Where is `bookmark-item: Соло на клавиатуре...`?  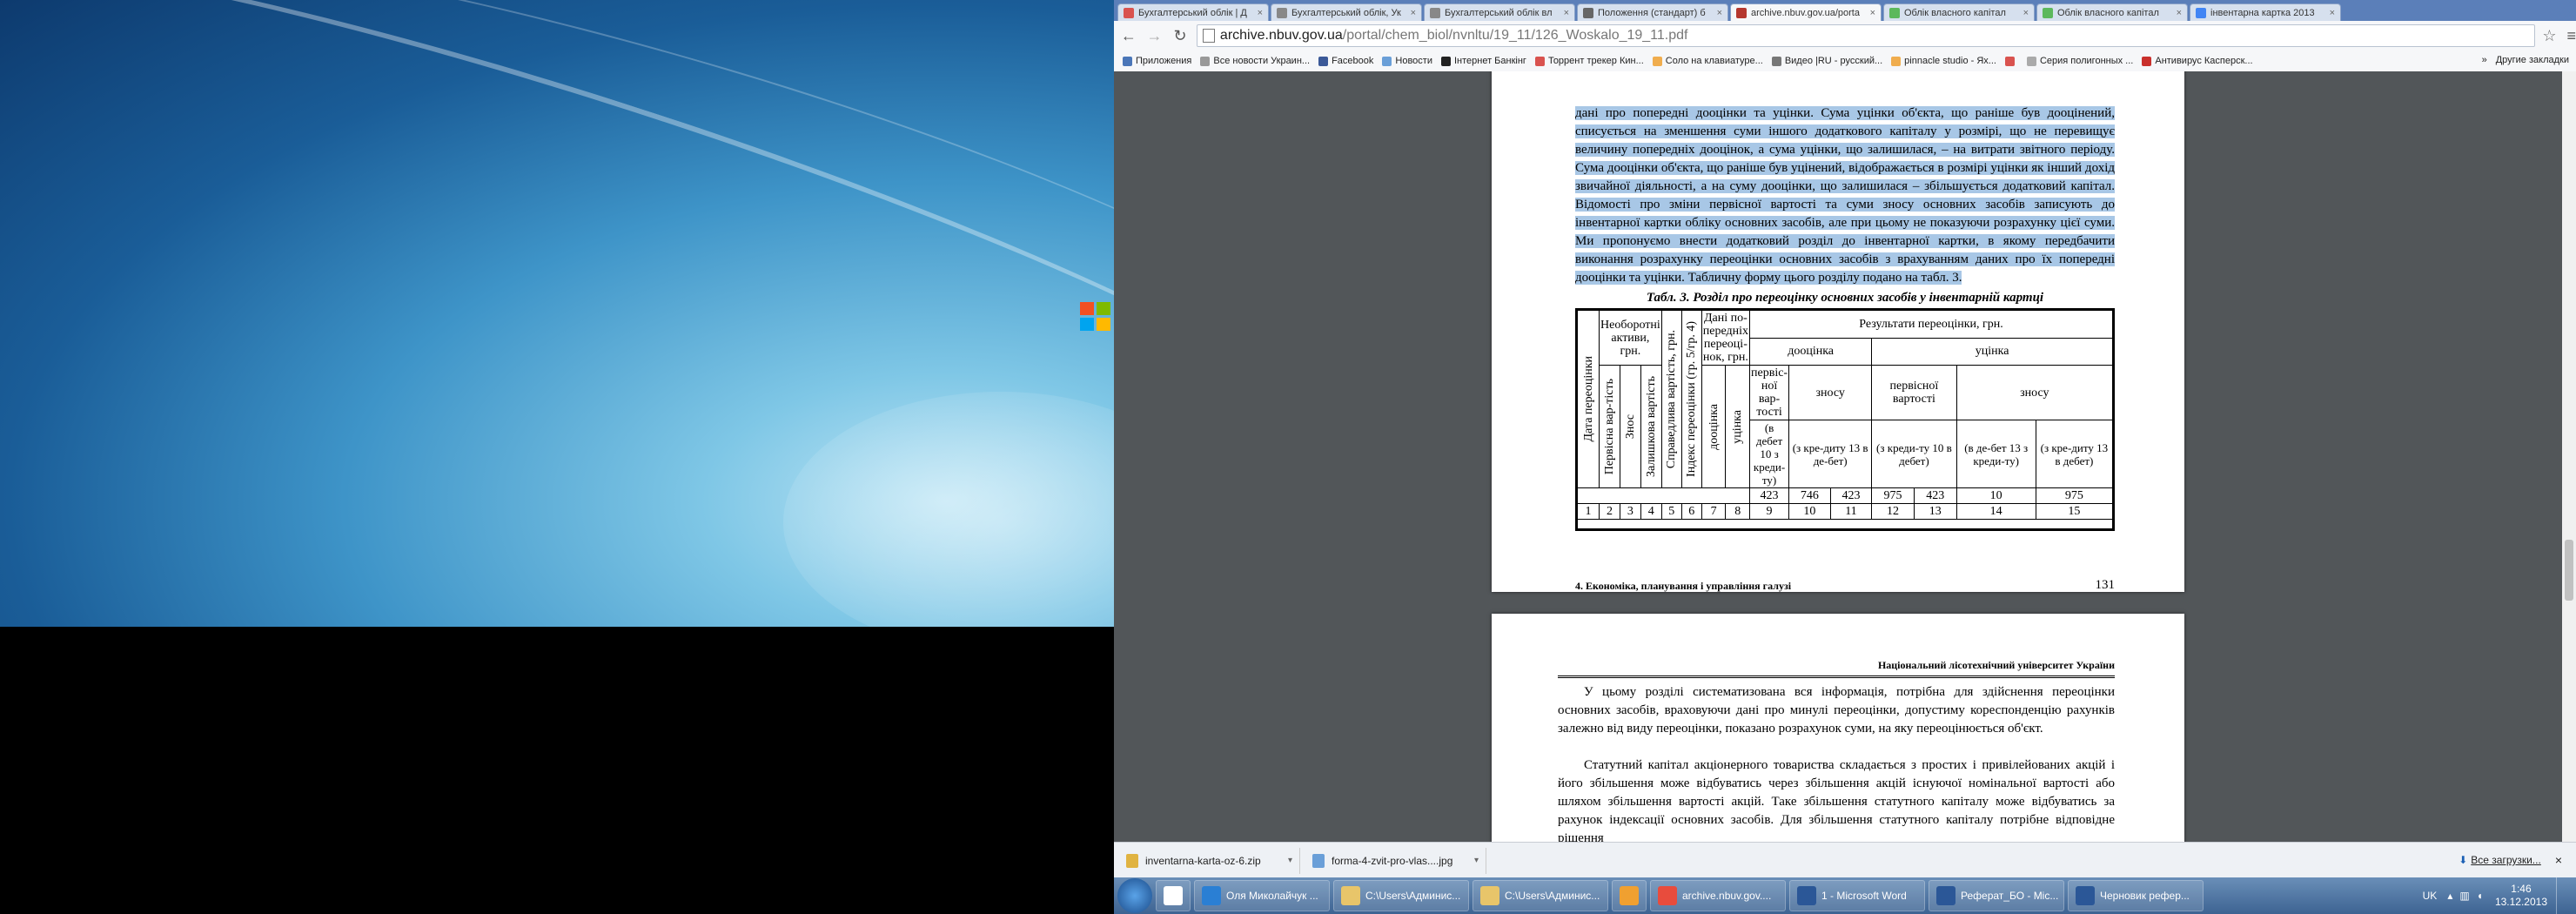 bookmark-item: Соло на клавиатуре... is located at coordinates (1707, 61).